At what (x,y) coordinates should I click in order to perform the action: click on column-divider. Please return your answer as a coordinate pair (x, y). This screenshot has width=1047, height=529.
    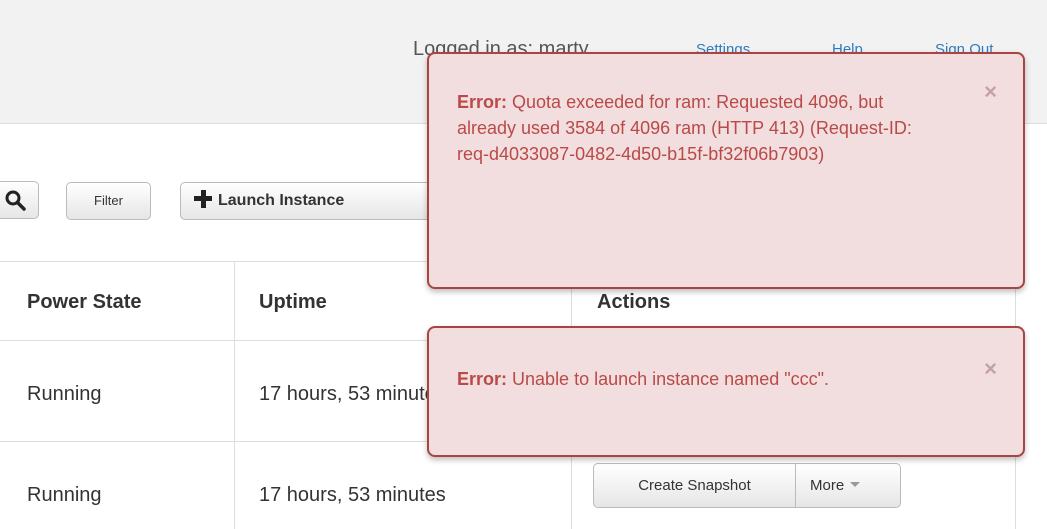
    Looking at the image, I should click on (234, 395).